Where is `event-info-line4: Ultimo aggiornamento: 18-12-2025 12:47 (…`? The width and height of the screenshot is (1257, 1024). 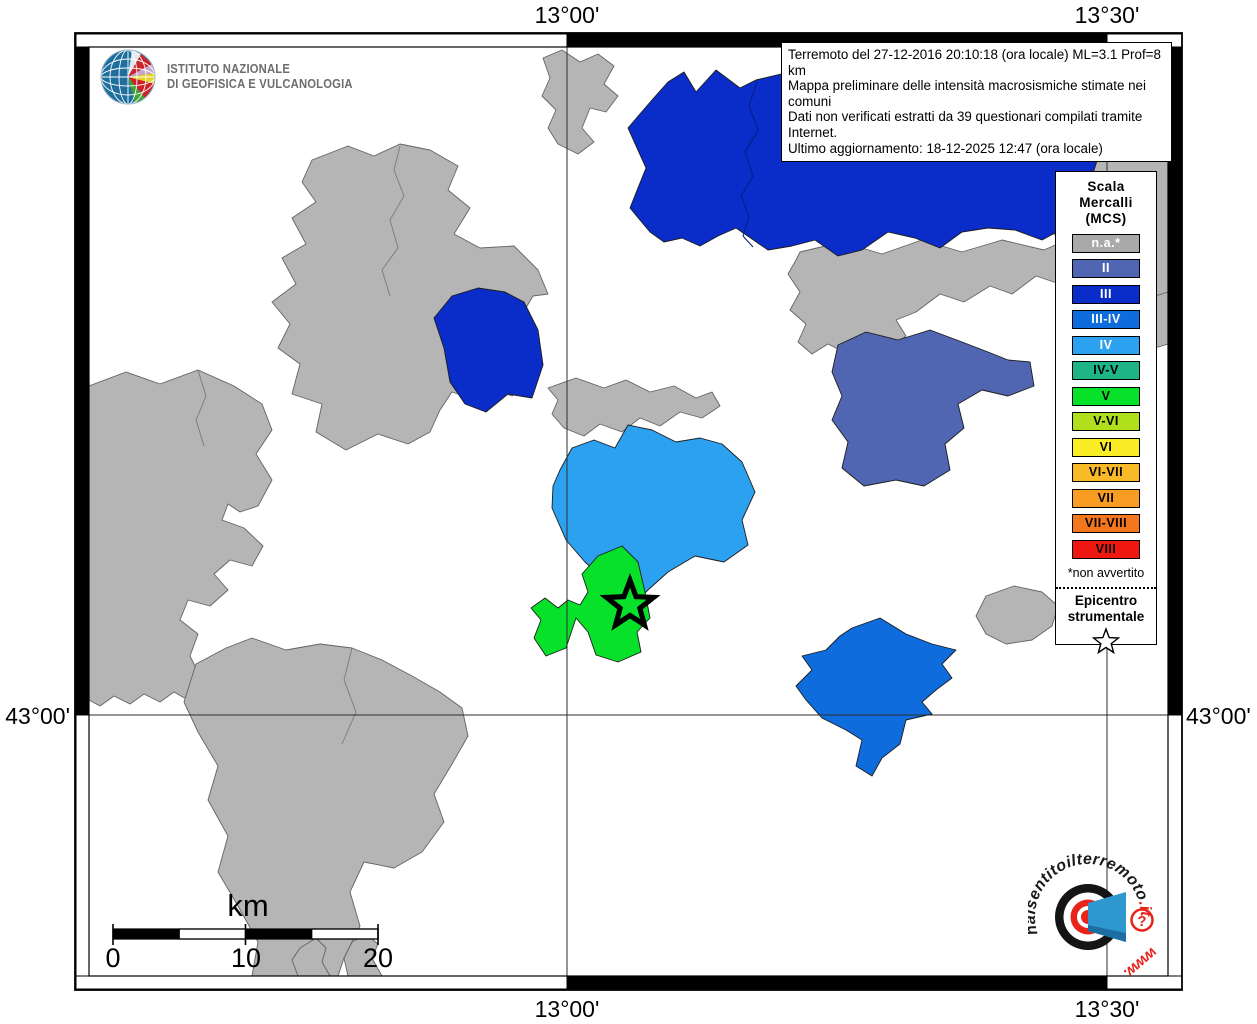
event-info-line4: Ultimo aggiornamento: 18-12-2025 12:47 (… is located at coordinates (945, 148).